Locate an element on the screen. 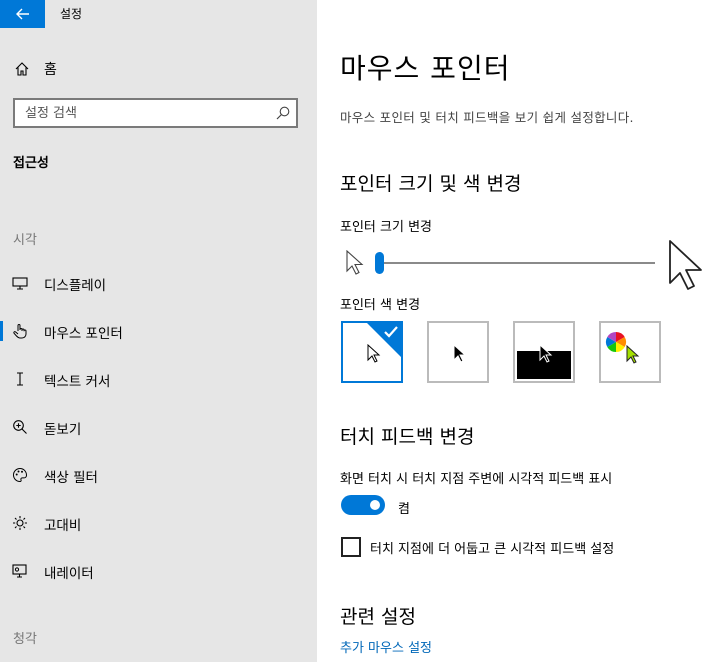  search-box is located at coordinates (155, 113).